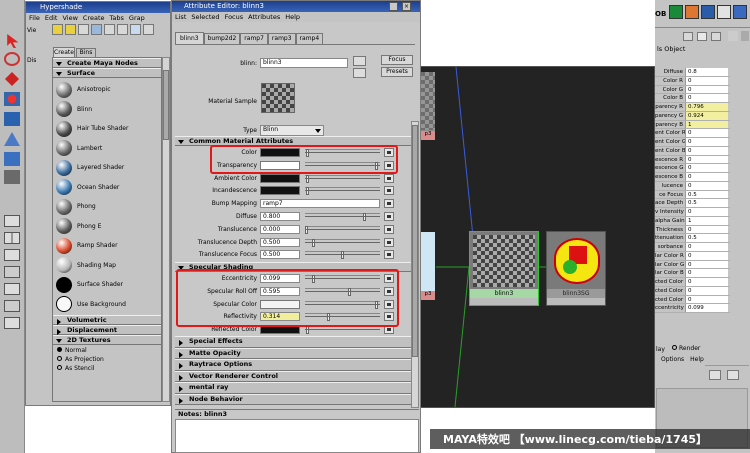  I want to click on render-icon, so click(676, 12).